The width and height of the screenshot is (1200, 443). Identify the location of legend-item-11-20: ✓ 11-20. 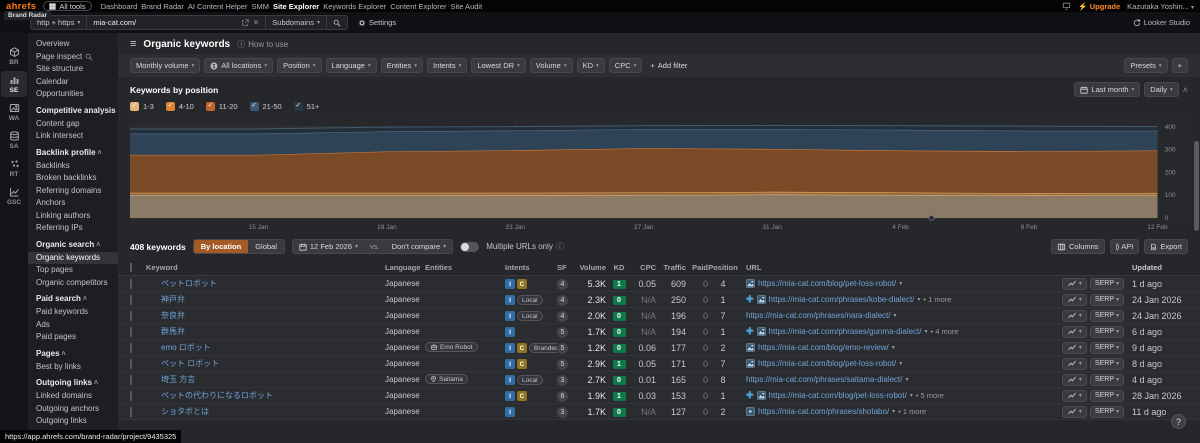
(221, 106).